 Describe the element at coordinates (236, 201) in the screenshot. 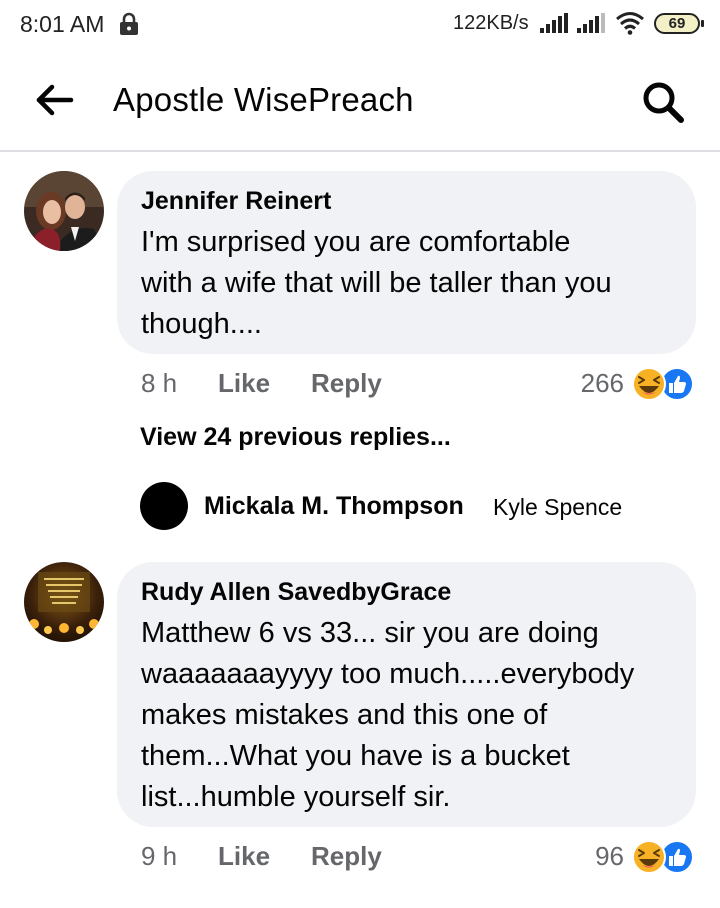

I see `comment-author: Jennifer Reinert` at that location.